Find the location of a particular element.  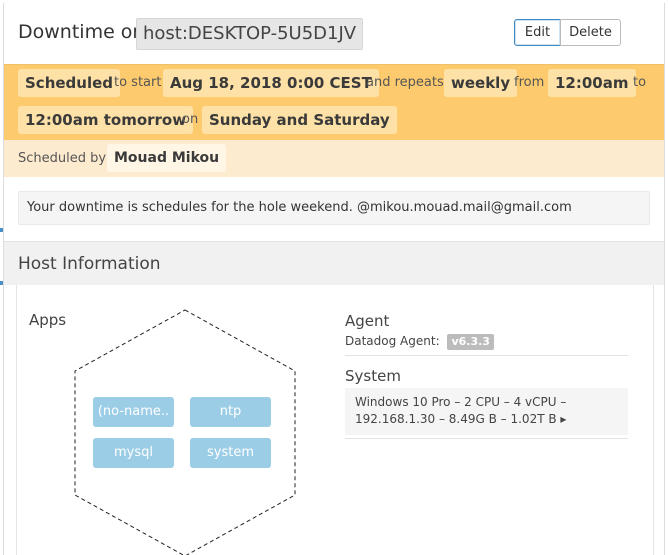

status-badge: Scheduled is located at coordinates (69, 83).